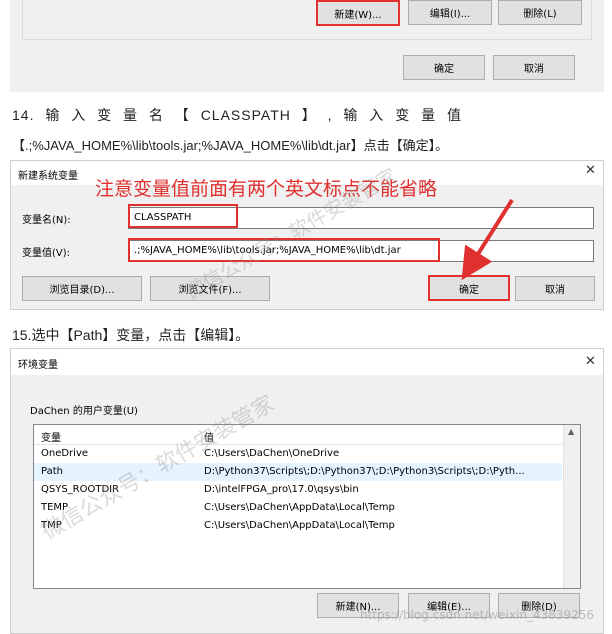 This screenshot has height=634, width=612. I want to click on top-cancel-button: 取消, so click(534, 67).